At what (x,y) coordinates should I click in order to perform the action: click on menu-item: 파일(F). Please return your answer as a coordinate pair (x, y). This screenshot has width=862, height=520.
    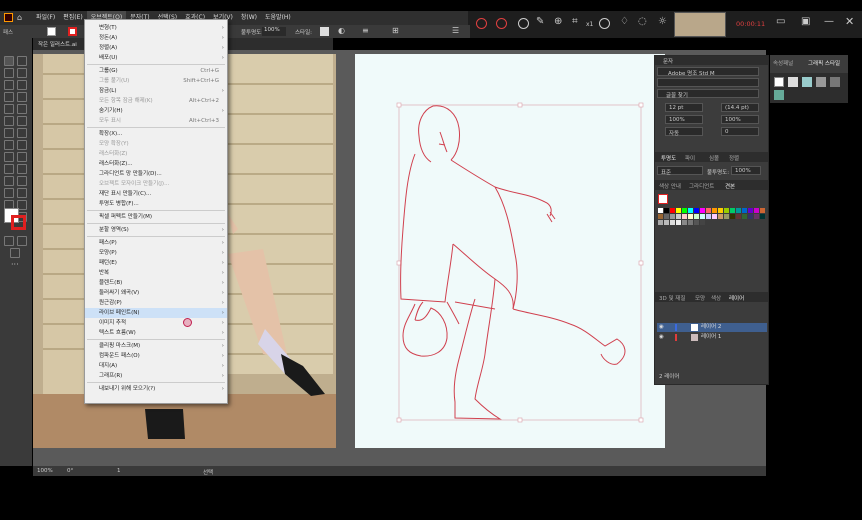
    Looking at the image, I should click on (45, 18).